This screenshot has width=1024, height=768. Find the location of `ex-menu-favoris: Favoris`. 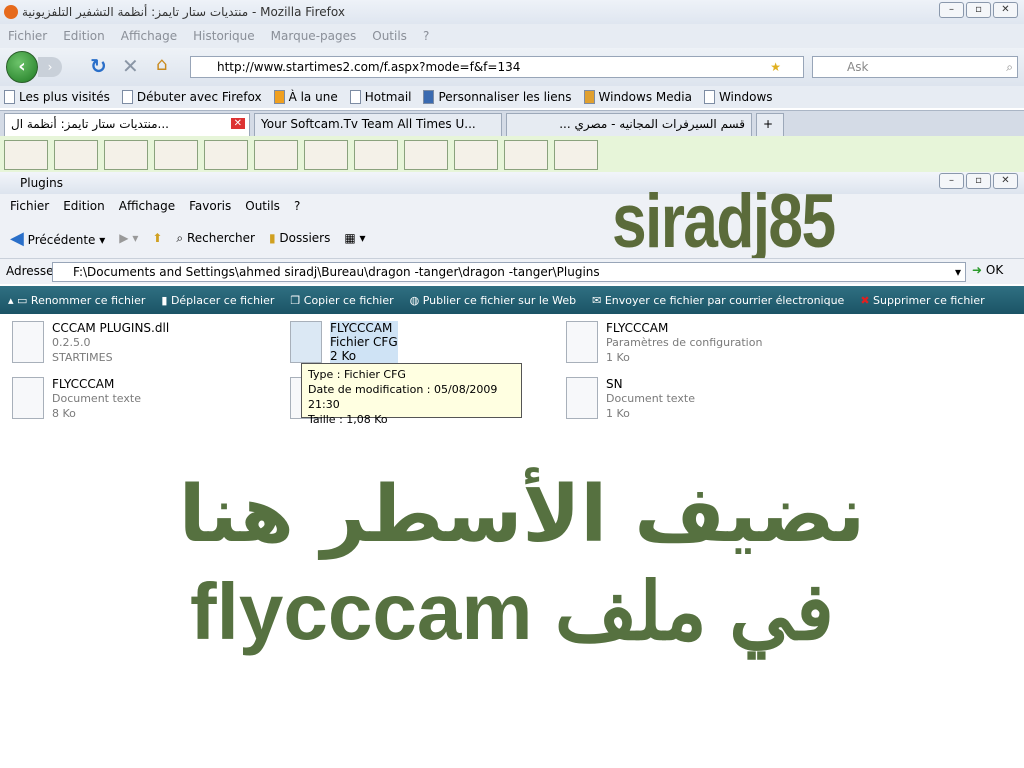

ex-menu-favoris: Favoris is located at coordinates (210, 206).